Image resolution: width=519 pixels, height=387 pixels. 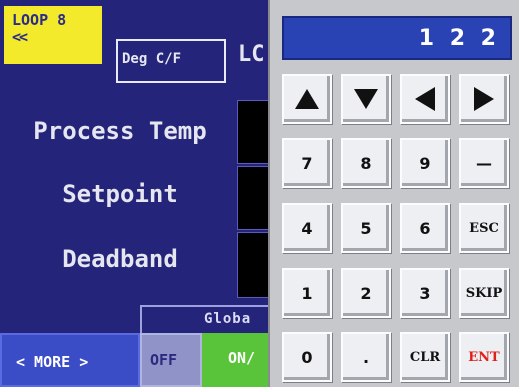 I want to click on keypad-display: 1 2 2, so click(x=397, y=38).